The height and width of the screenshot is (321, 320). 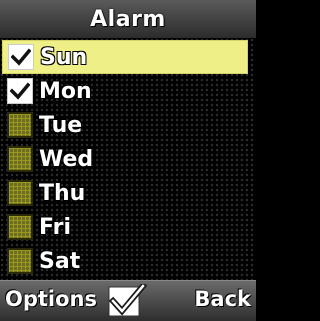 What do you see at coordinates (125, 227) in the screenshot?
I see `day-row-fri: Fri` at bounding box center [125, 227].